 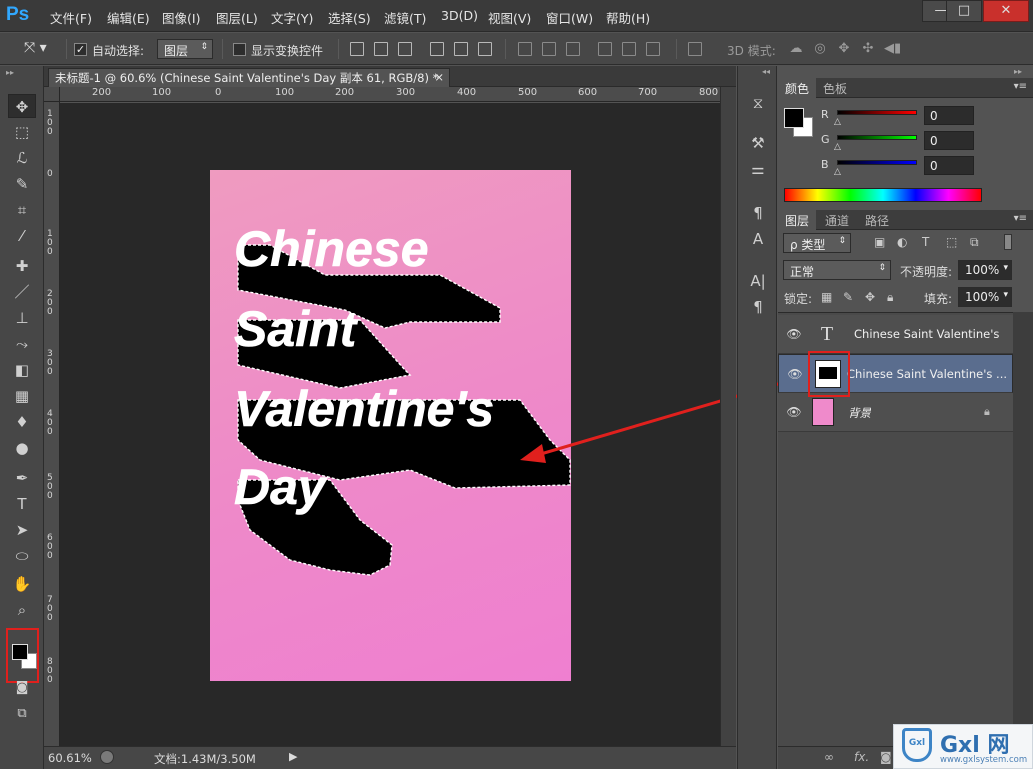 I want to click on menu-image: 图像(I), so click(x=181, y=17).